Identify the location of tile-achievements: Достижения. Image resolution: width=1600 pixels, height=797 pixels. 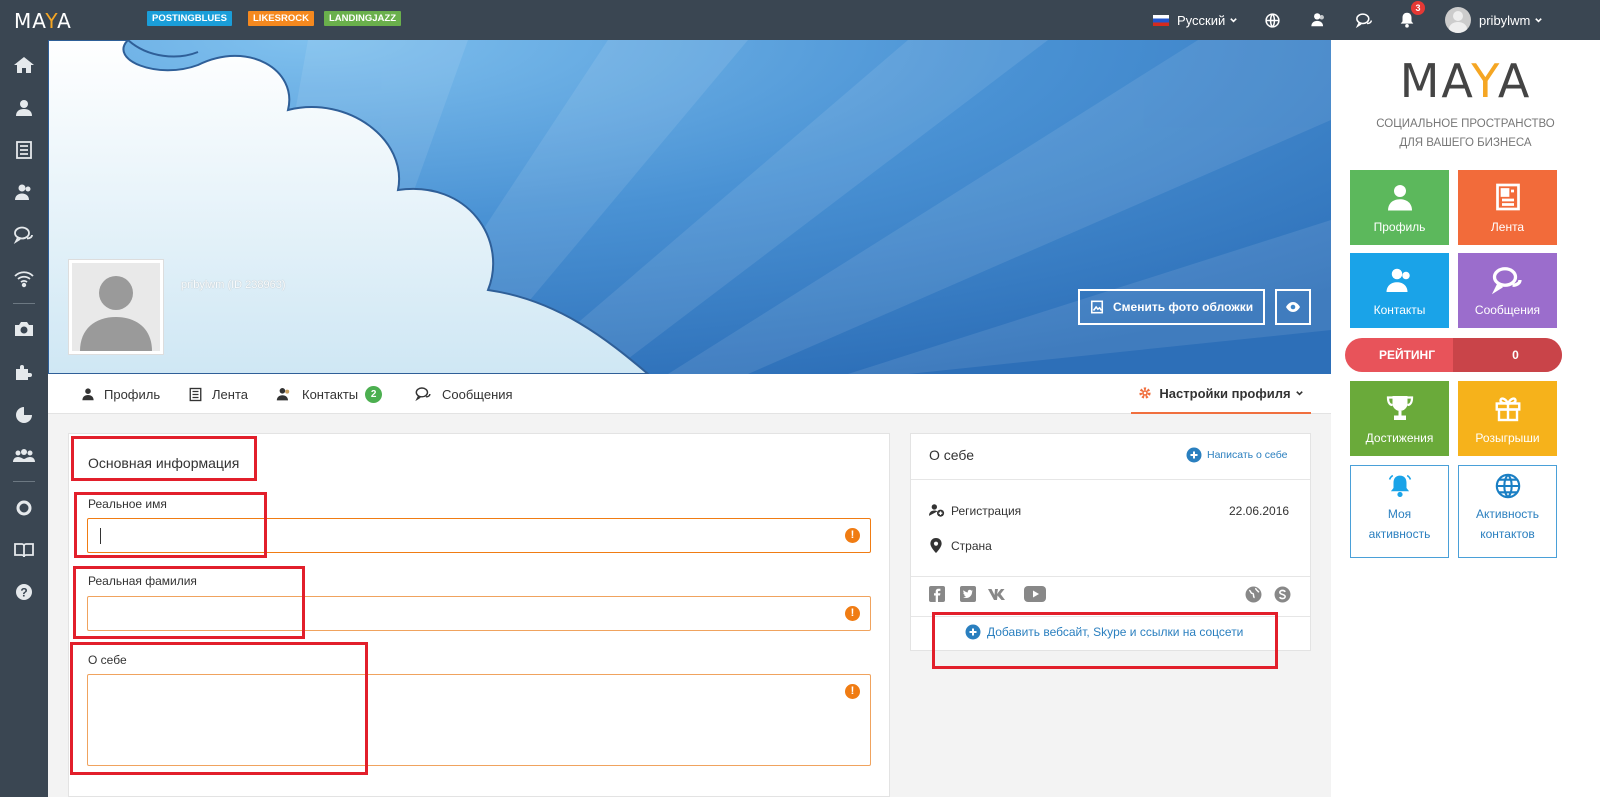
(1399, 418).